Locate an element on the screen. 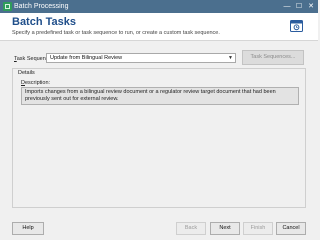 This screenshot has height=240, width=320. maximize-button: ☐ is located at coordinates (299, 6).